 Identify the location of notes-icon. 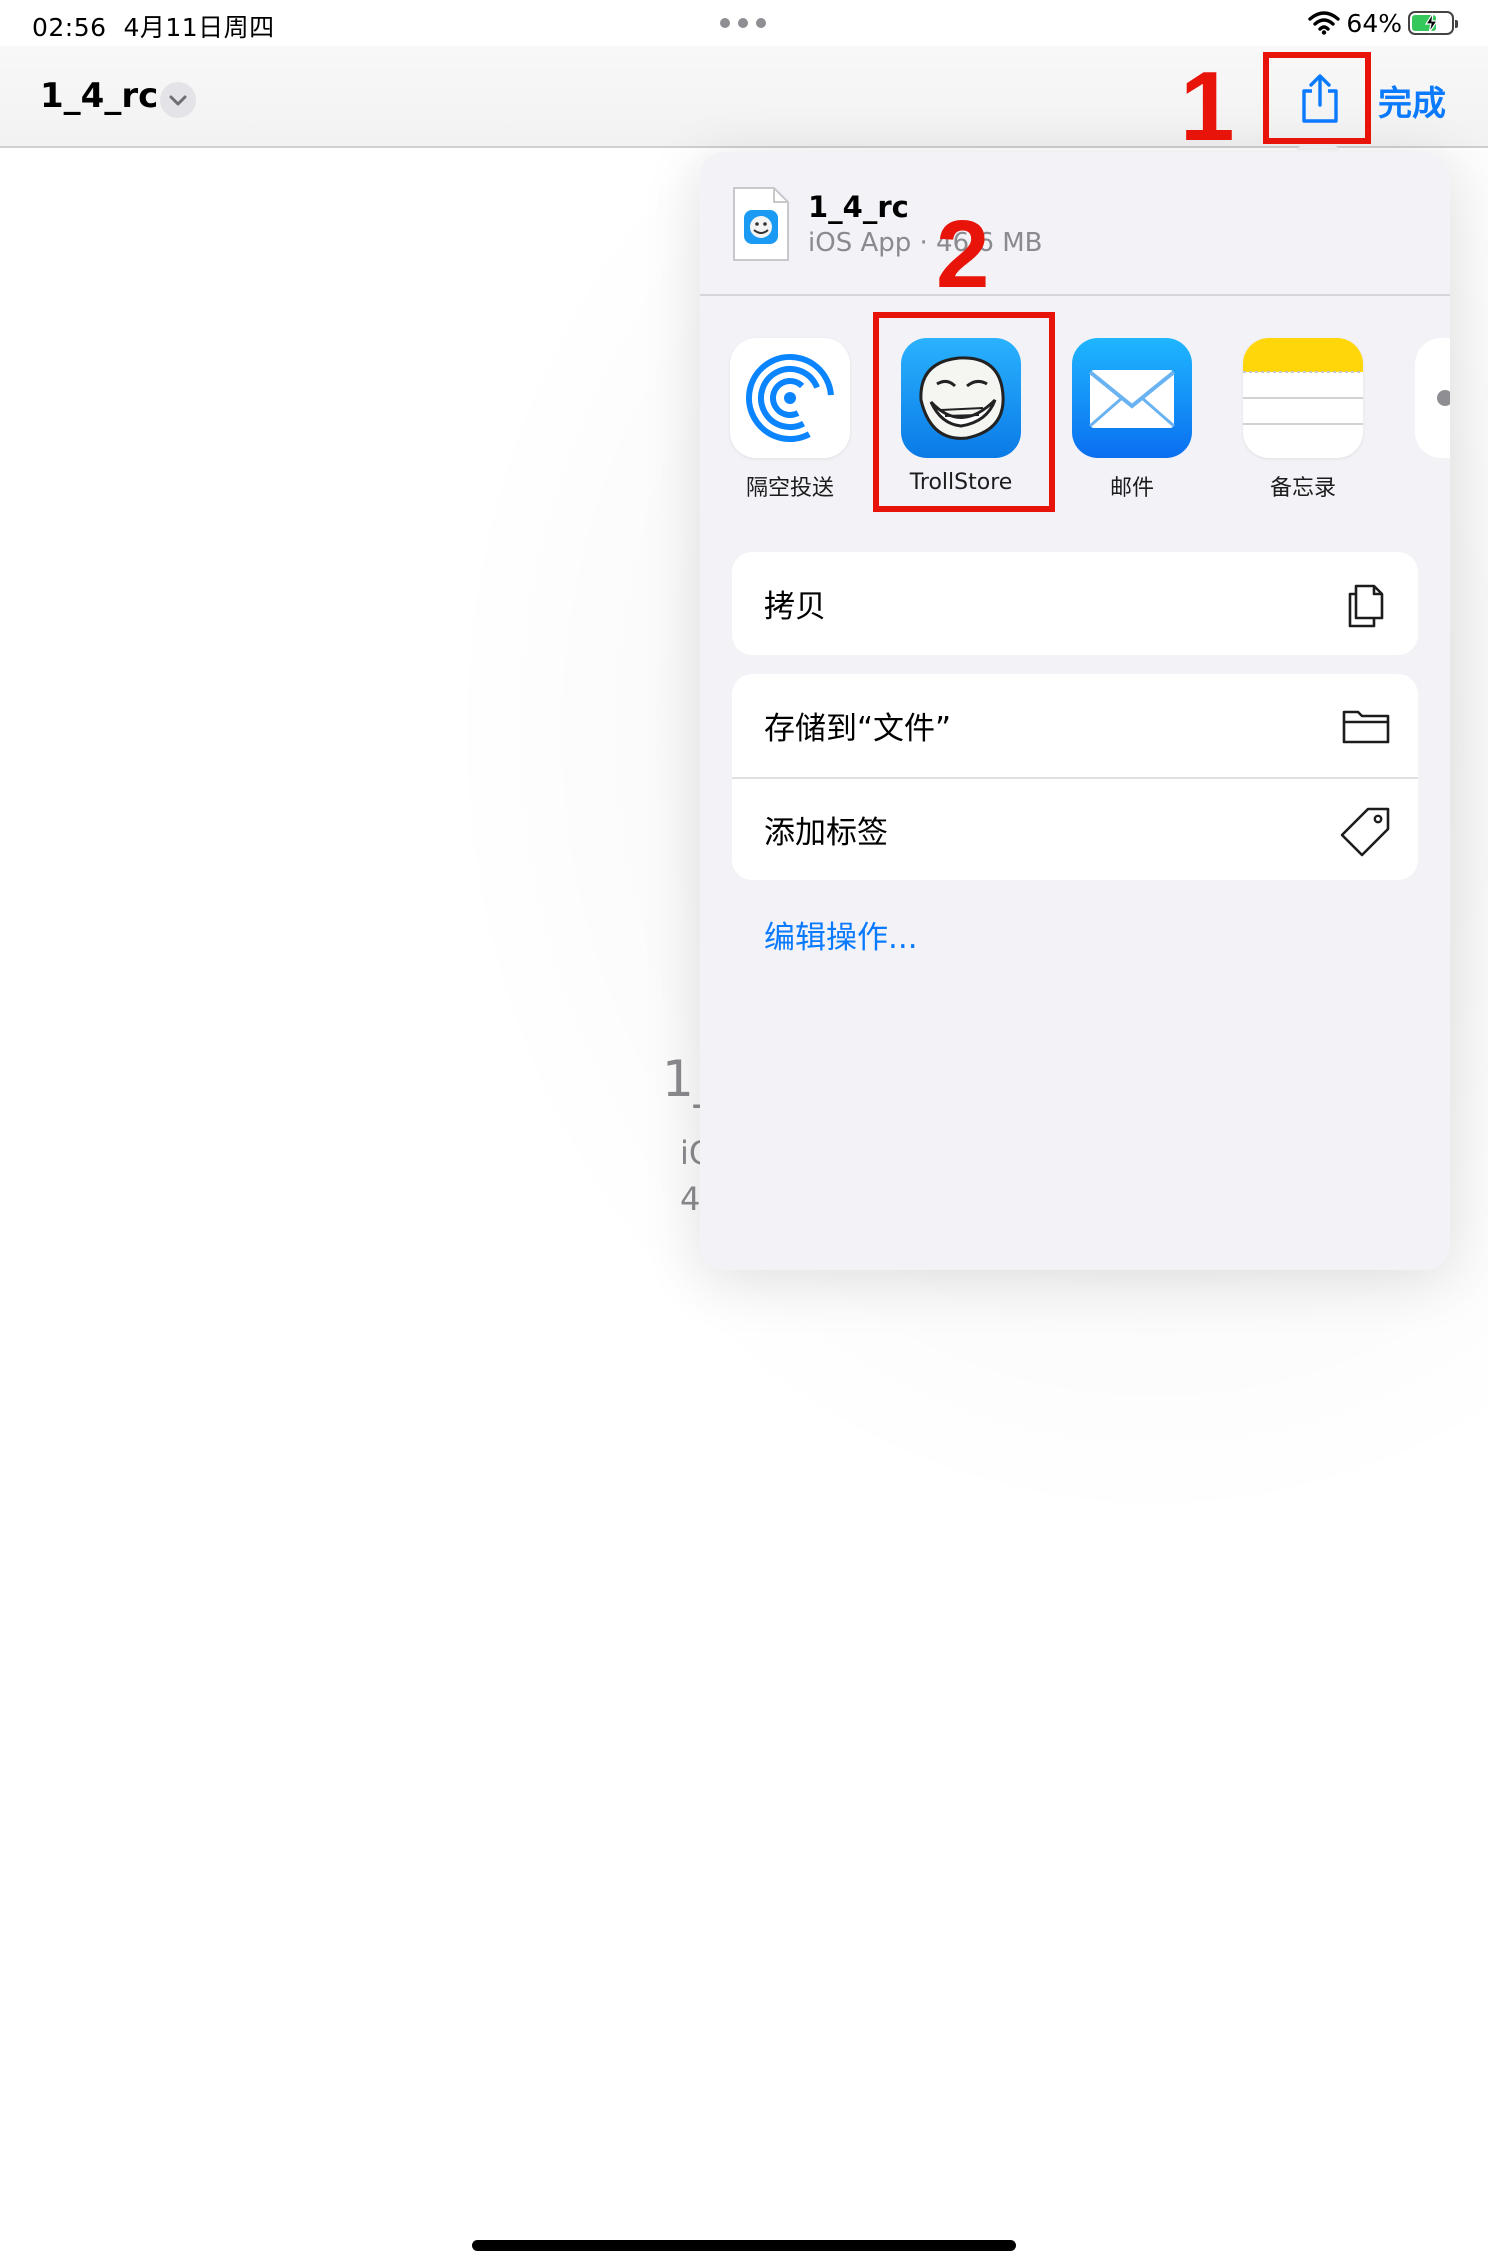
(1303, 398).